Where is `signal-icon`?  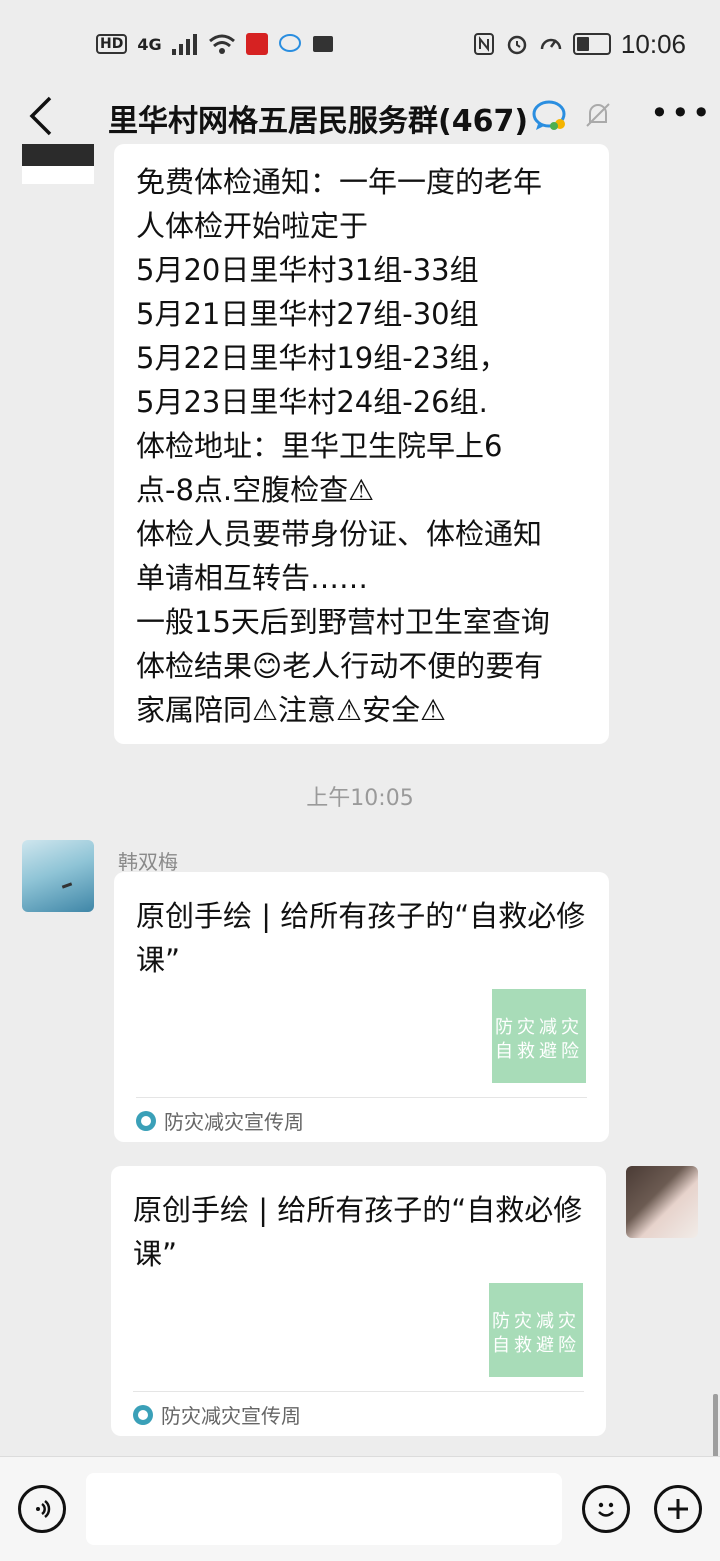 signal-icon is located at coordinates (184, 44).